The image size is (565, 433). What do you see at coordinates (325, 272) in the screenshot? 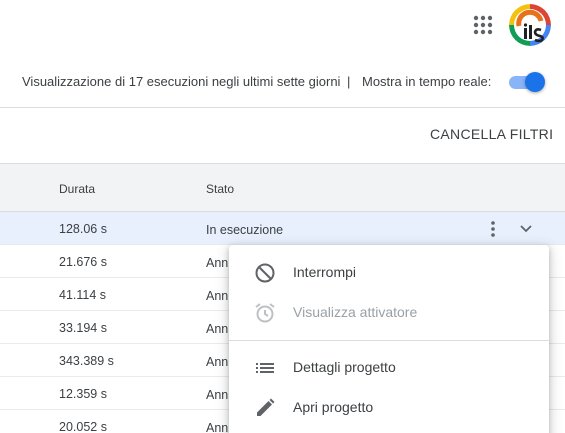
I see `menu-item-label: Interrompi` at bounding box center [325, 272].